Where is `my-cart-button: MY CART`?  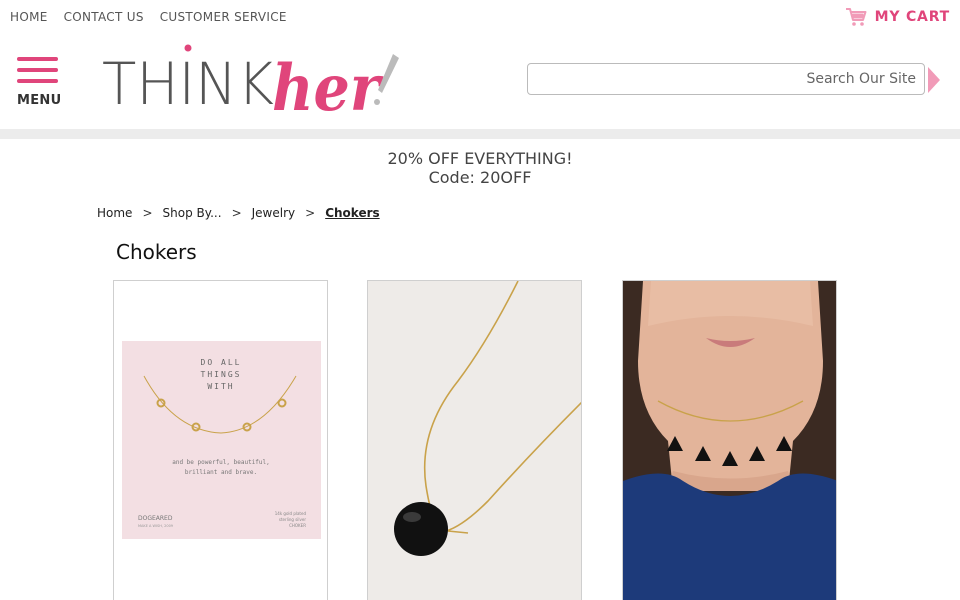 my-cart-button: MY CART is located at coordinates (897, 17).